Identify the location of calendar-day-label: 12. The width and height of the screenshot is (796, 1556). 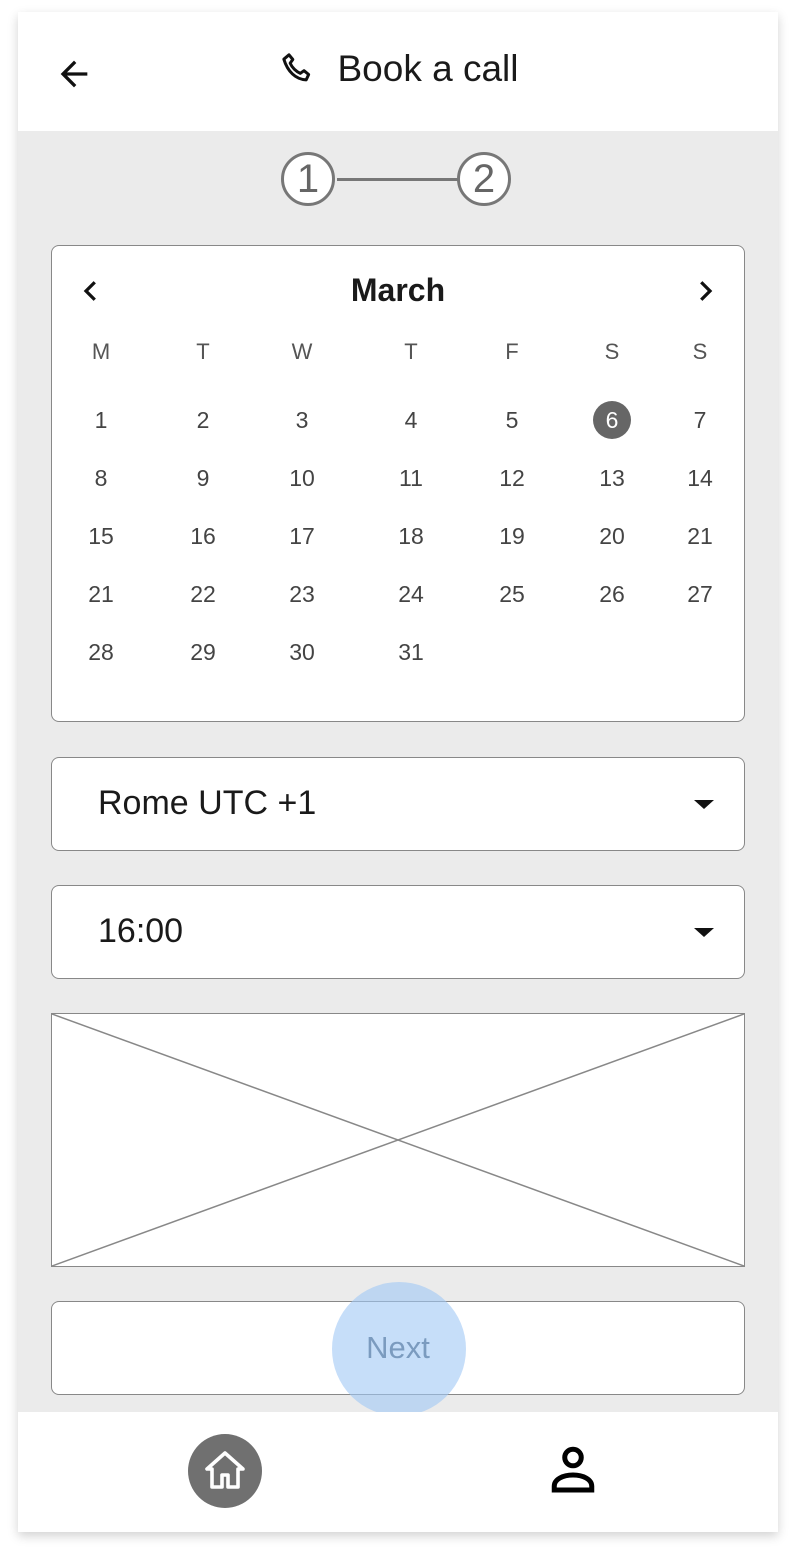
(512, 477).